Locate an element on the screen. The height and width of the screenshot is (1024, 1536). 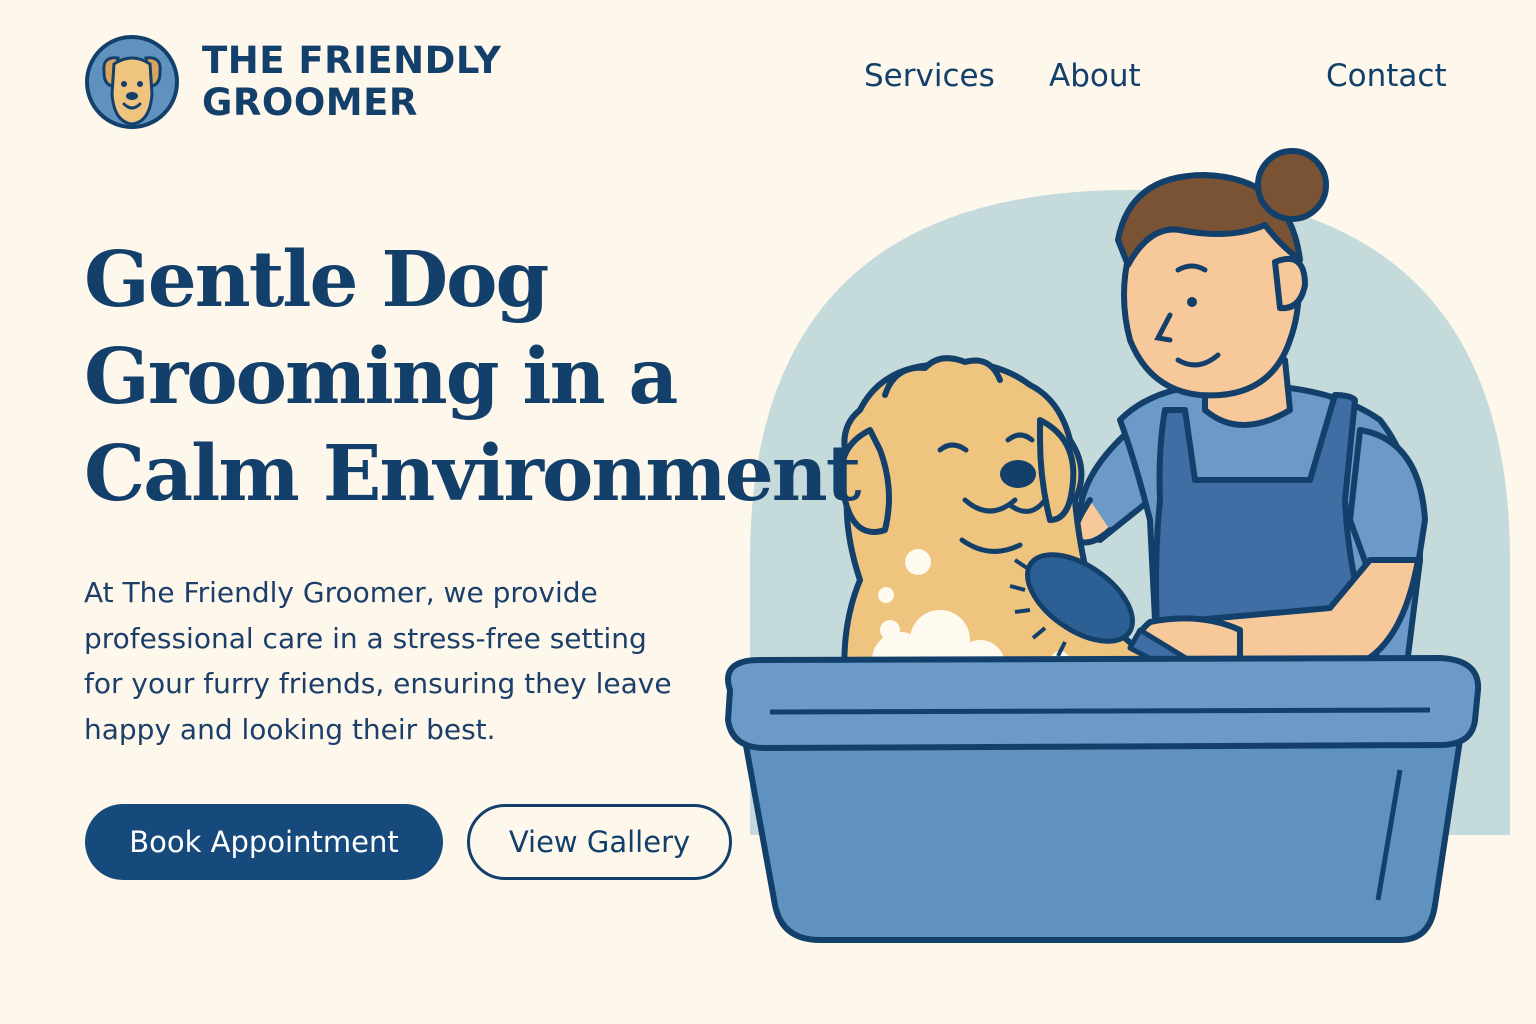
hero-title-line-2: Grooming in a is located at coordinates (381, 377).